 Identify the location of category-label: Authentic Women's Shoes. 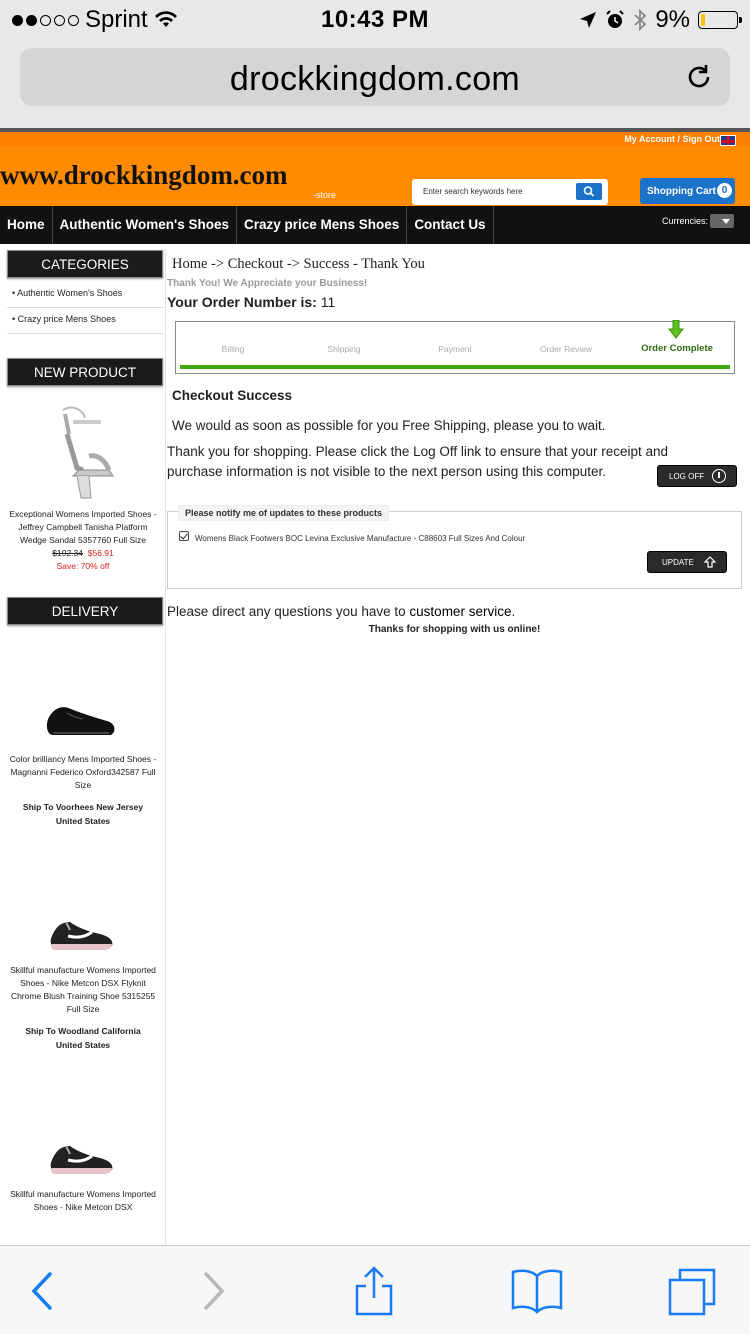
(70, 293).